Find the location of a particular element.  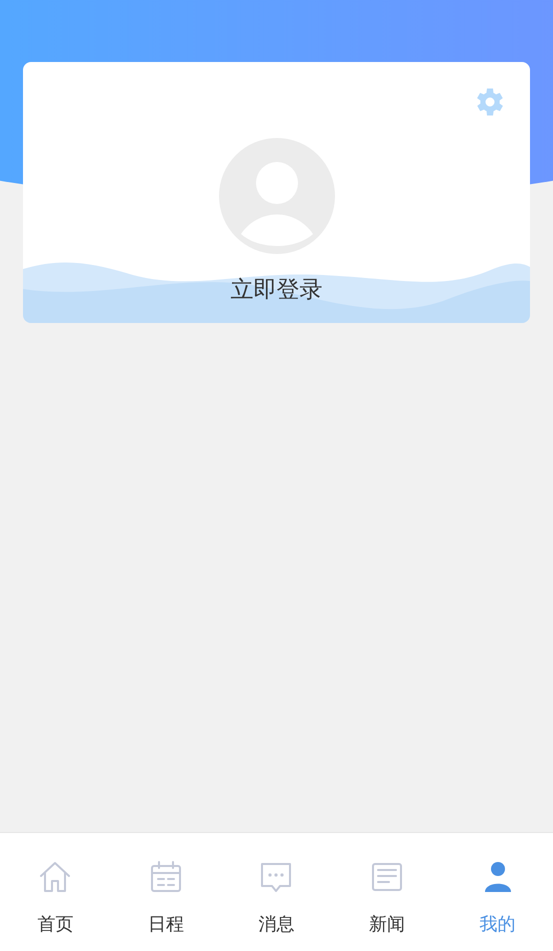

login-link: 立即登录 is located at coordinates (276, 289).